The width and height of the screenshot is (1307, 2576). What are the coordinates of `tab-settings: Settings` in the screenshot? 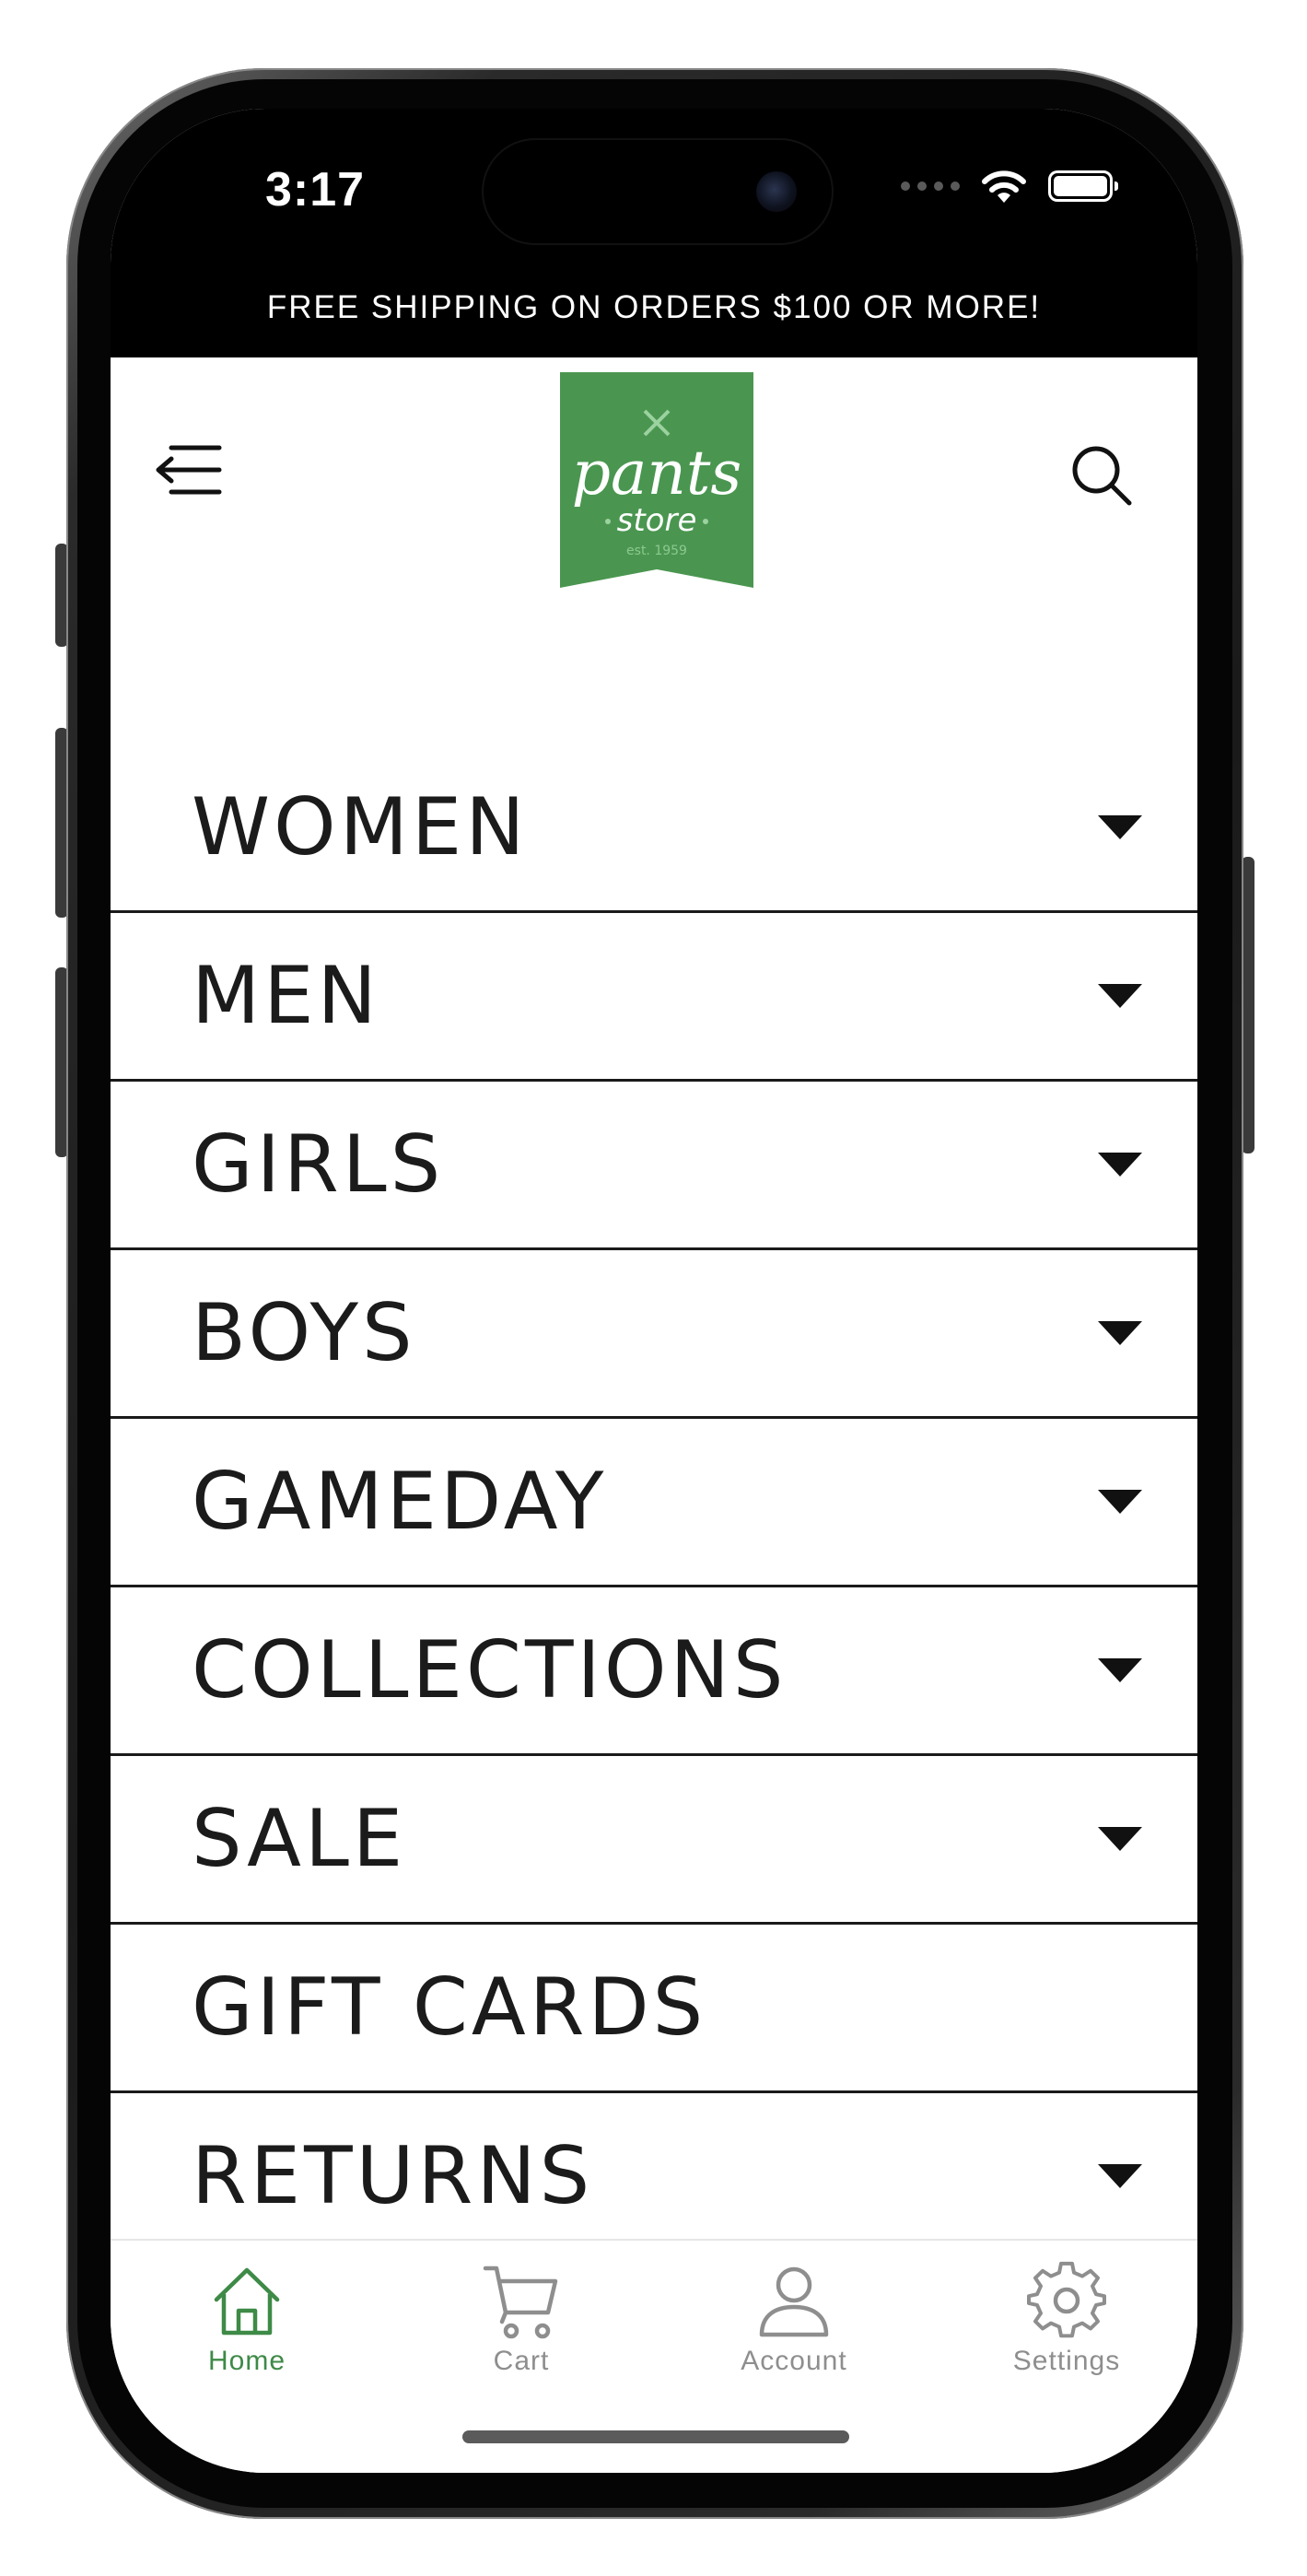 It's located at (1066, 2319).